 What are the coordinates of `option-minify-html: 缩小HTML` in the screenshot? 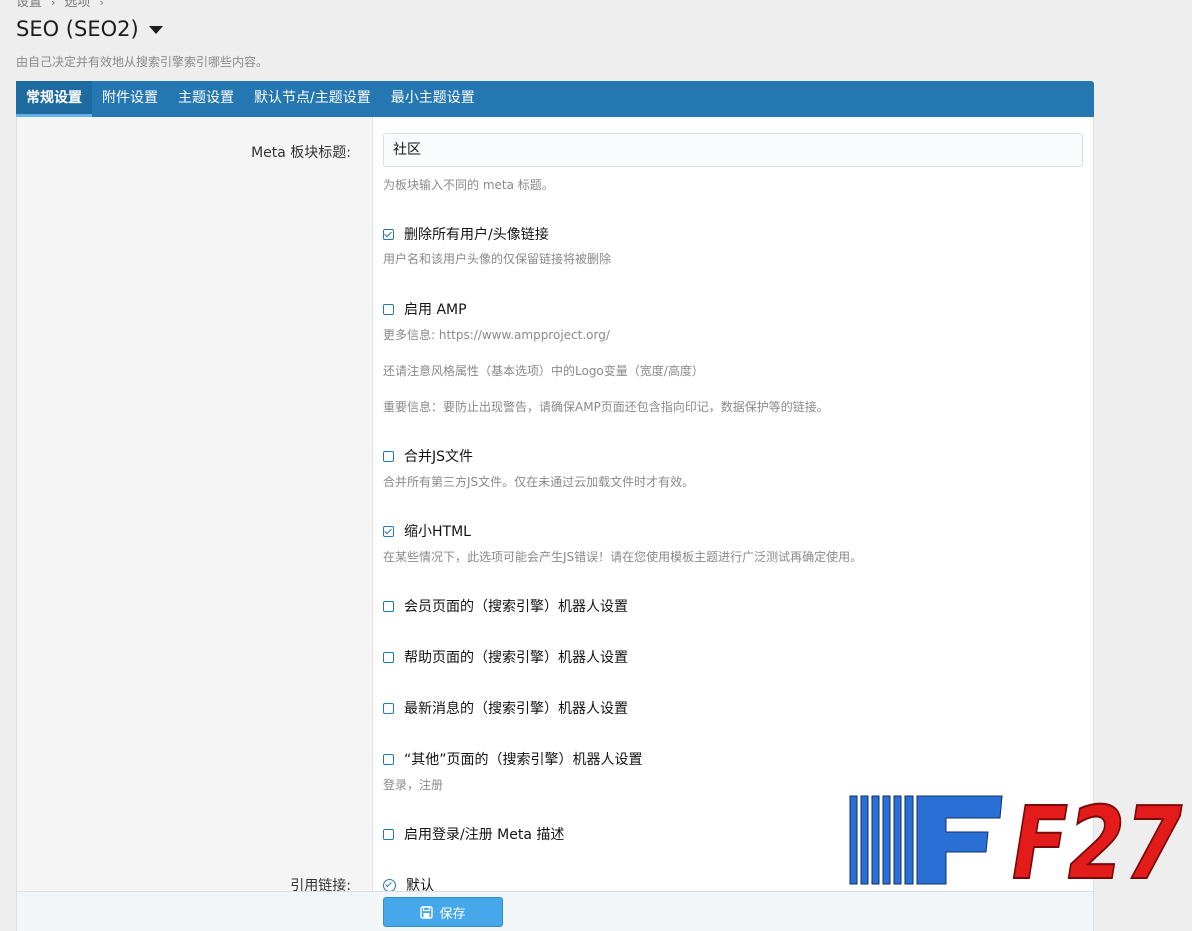 It's located at (427, 531).